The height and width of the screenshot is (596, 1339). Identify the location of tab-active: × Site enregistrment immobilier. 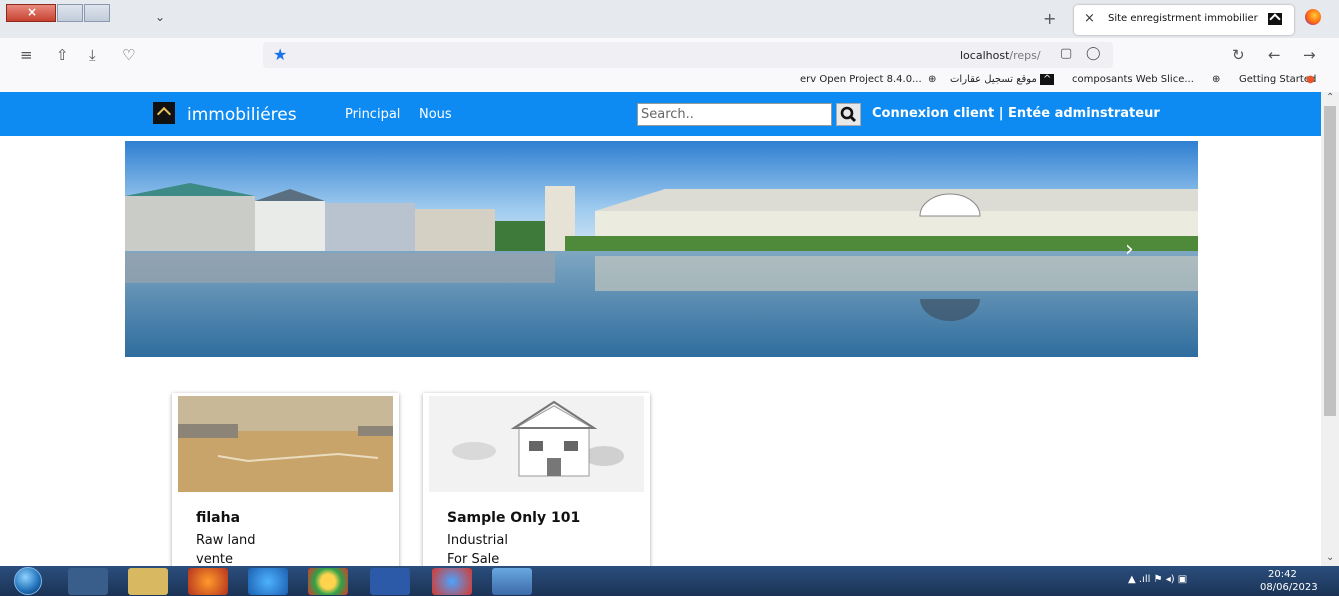
(1184, 20).